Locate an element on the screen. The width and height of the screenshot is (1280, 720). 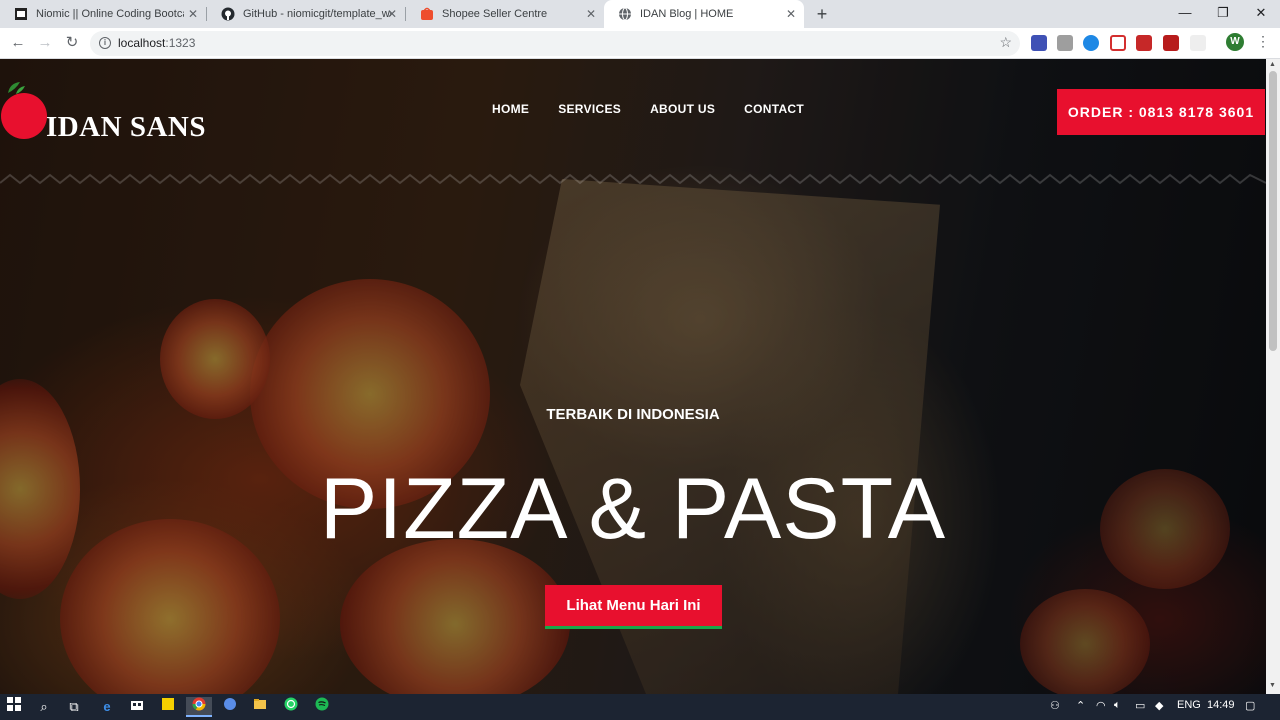
pdf-icon is located at coordinates (1171, 43).